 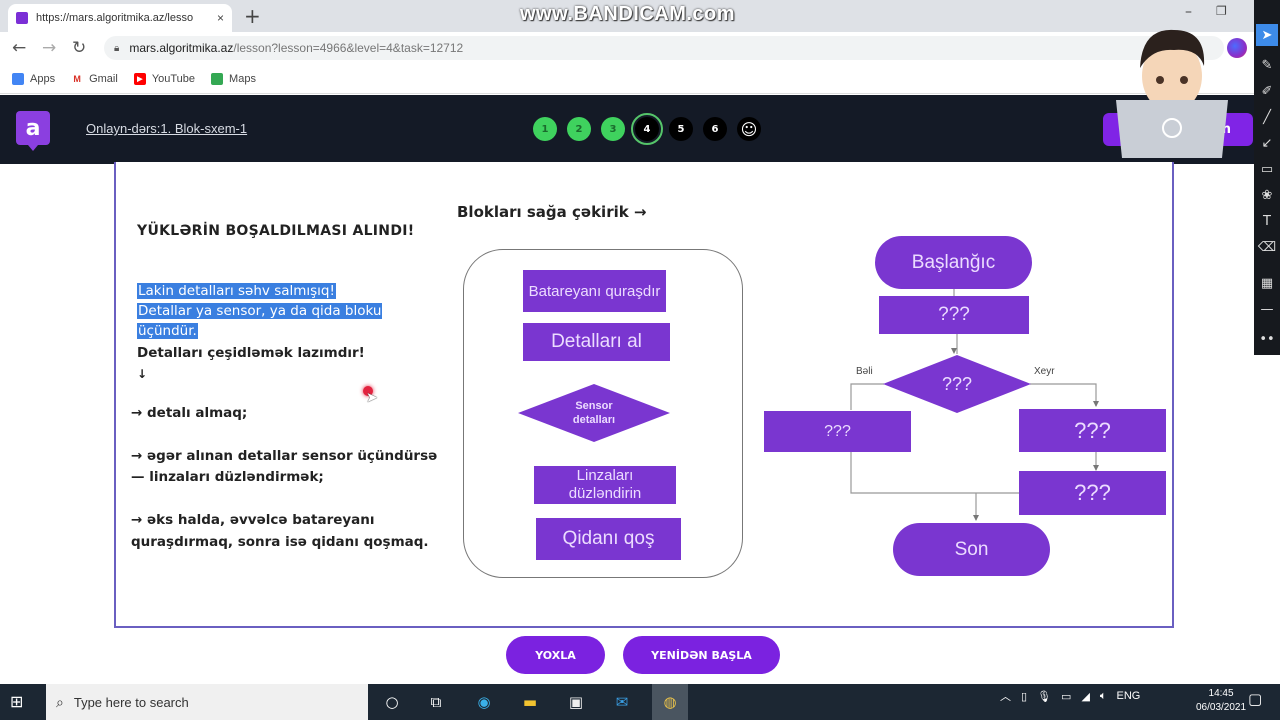 I want to click on flow-slot-no-branch-2: ???, so click(x=1092, y=493).